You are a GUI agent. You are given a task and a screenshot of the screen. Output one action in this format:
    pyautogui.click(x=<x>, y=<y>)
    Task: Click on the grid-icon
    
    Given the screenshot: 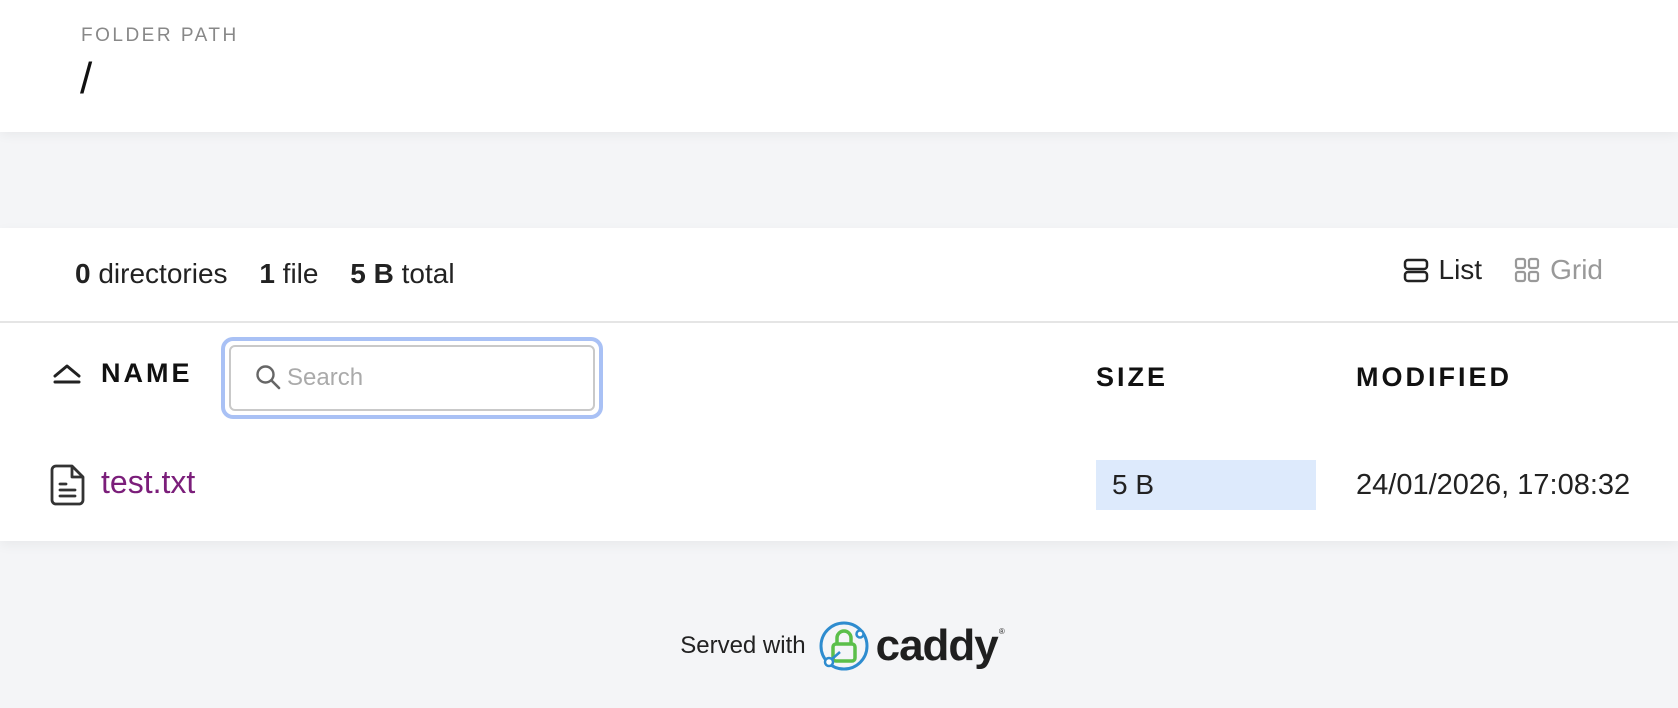 What is the action you would take?
    pyautogui.click(x=1527, y=270)
    